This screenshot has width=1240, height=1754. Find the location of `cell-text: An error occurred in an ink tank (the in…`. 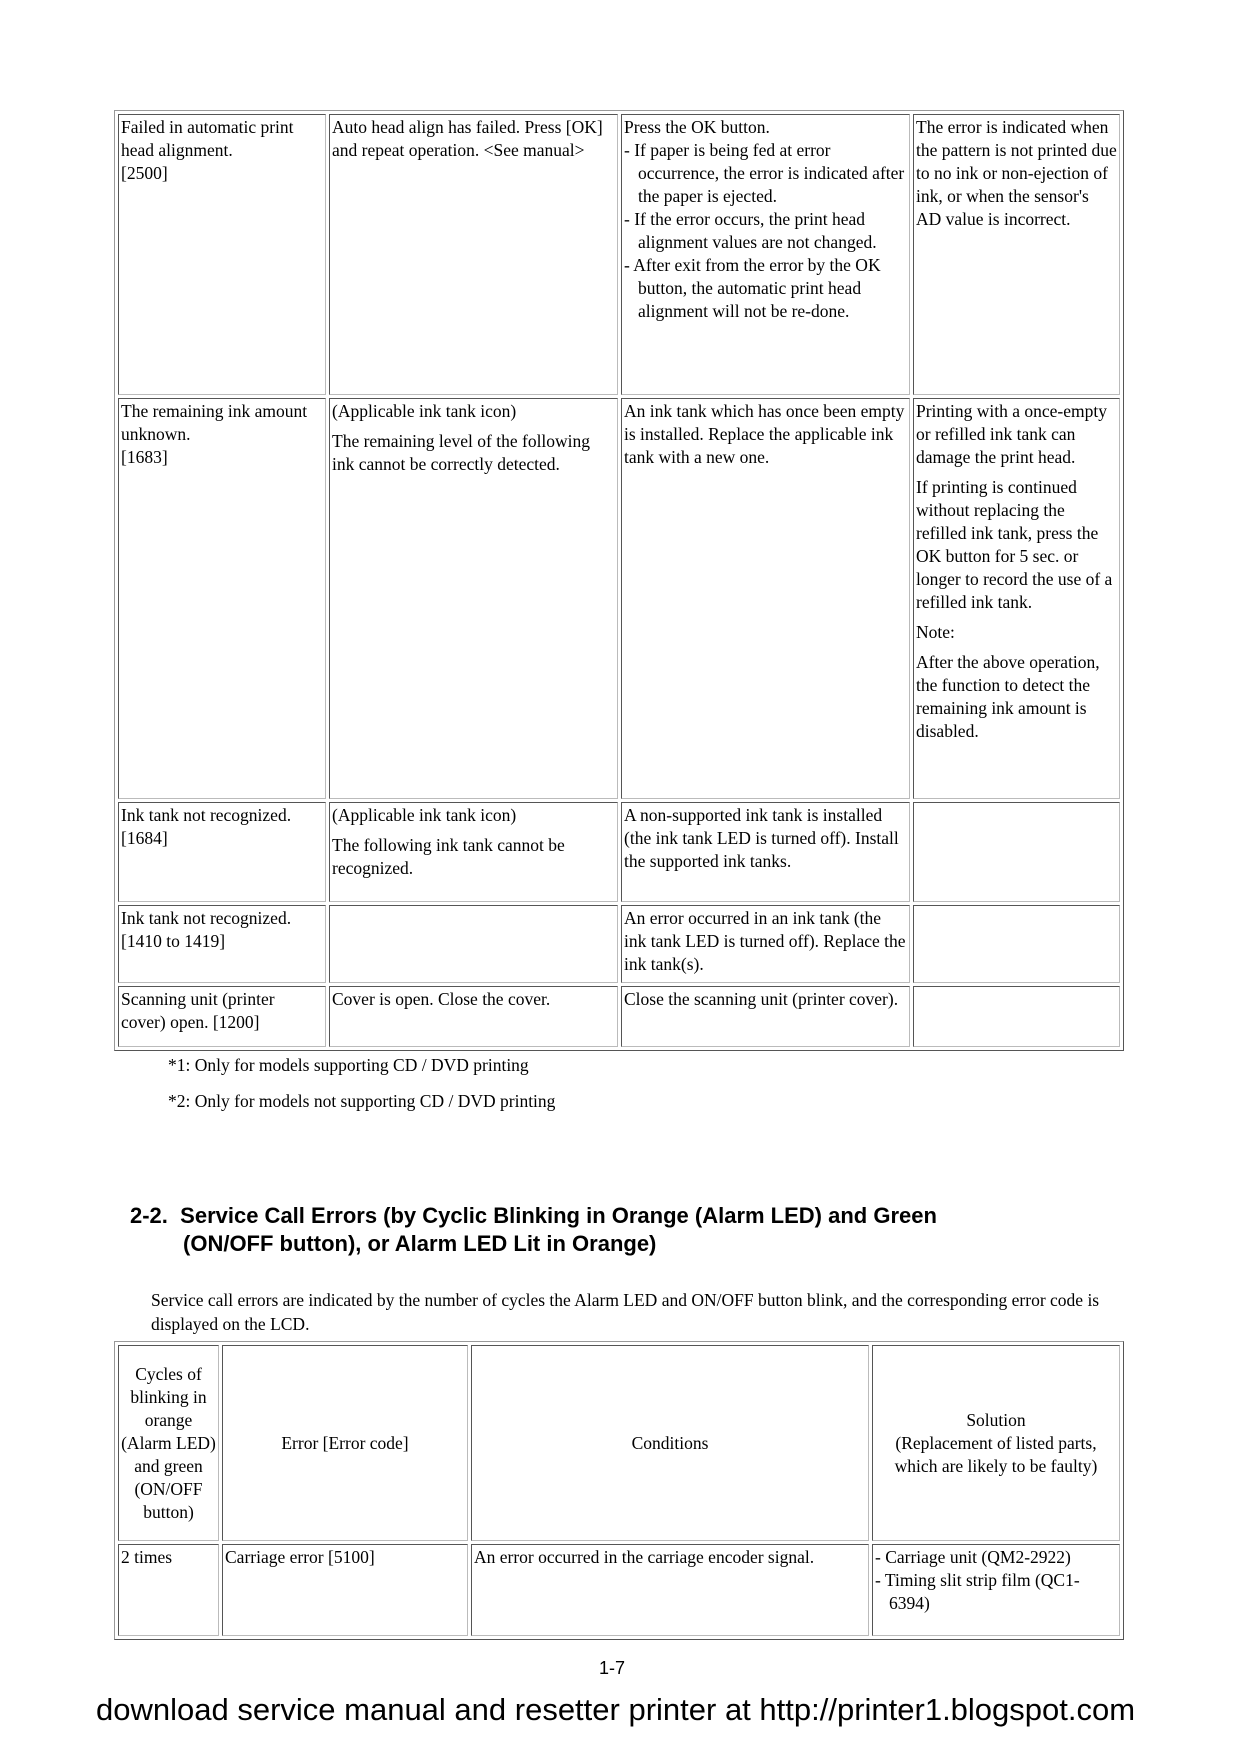

cell-text: An error occurred in an ink tank (the in… is located at coordinates (765, 941).